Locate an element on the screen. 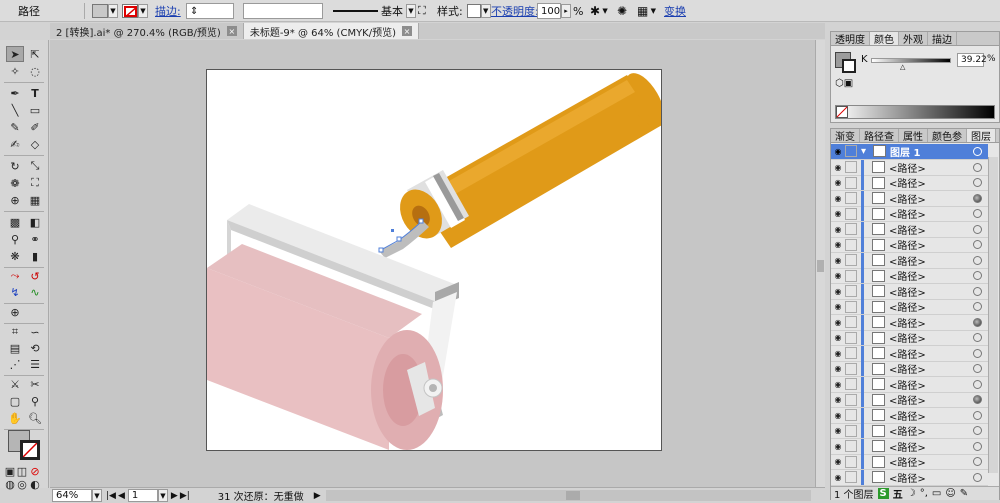 The height and width of the screenshot is (503, 1000). graphic-style-swatch is located at coordinates (473, 11).